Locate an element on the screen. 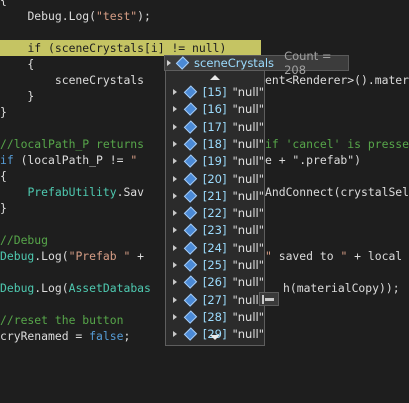 The width and height of the screenshot is (409, 403). item-index: [16] is located at coordinates (214, 109).